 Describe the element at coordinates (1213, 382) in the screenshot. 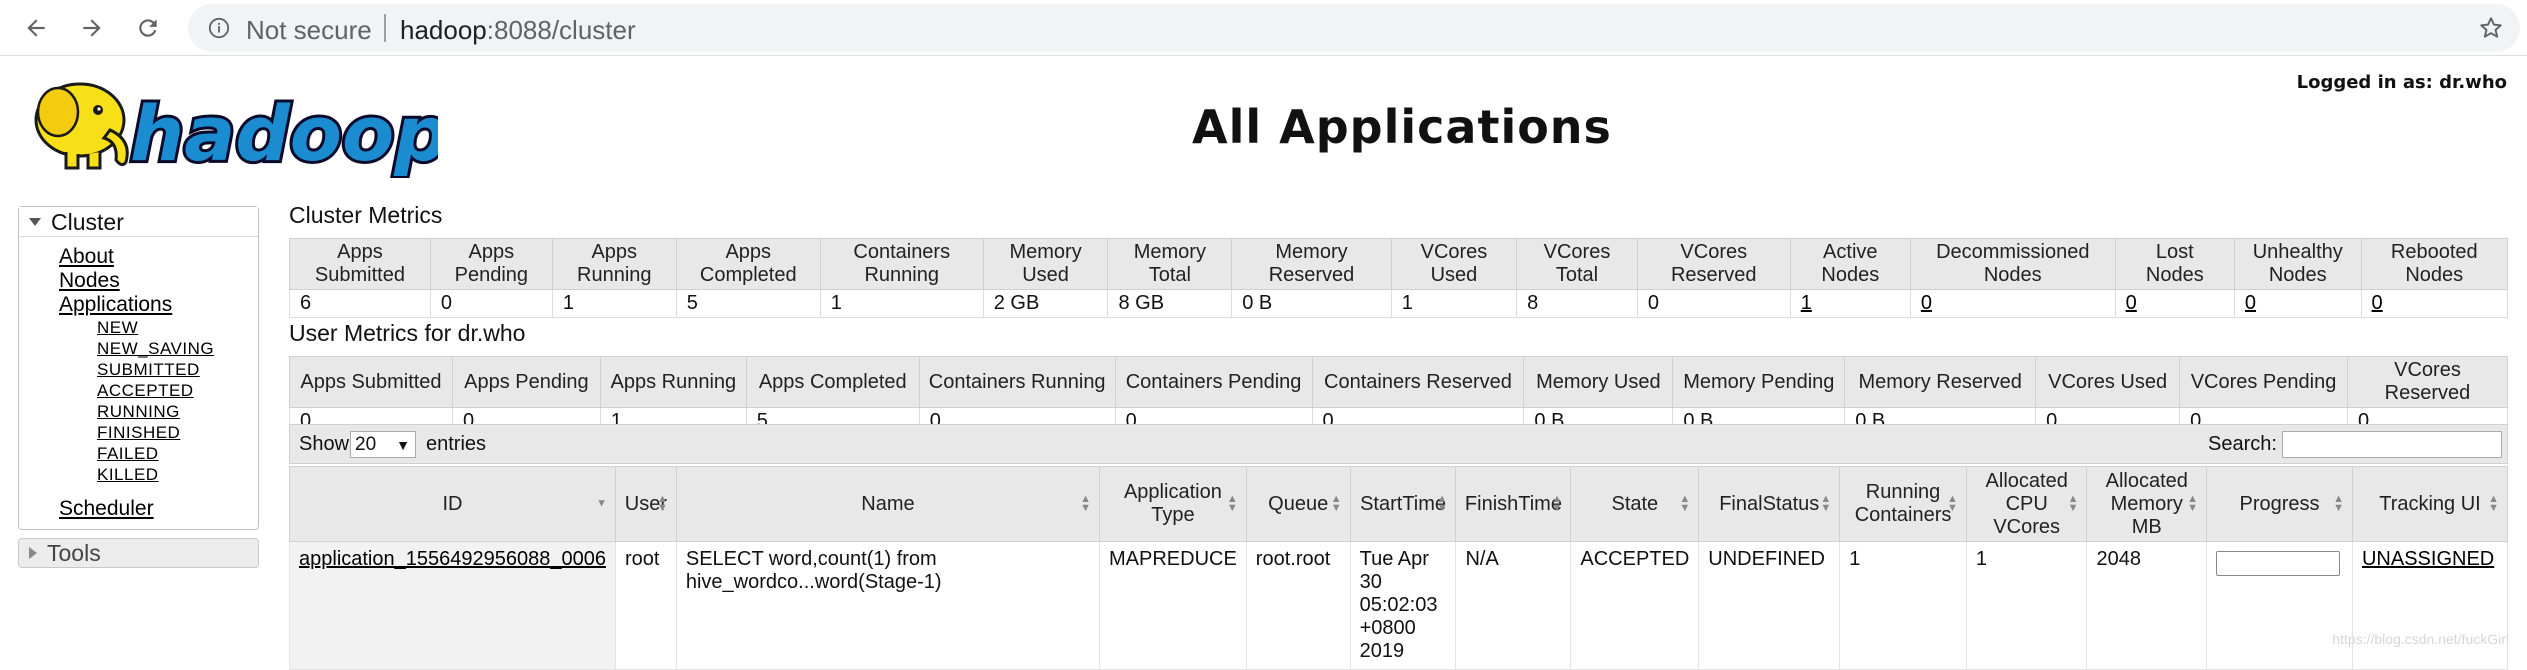

I see `user-metric-header: Containers Pending` at that location.